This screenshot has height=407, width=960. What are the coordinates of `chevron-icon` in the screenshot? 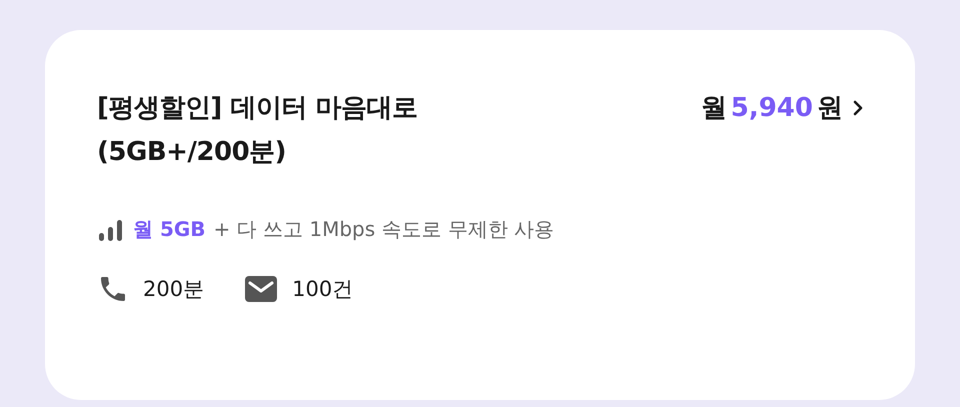 It's located at (858, 108).